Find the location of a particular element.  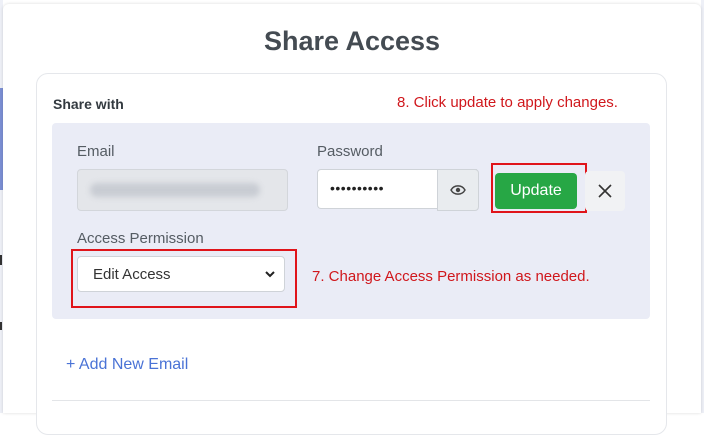

password-value: •••••••••• is located at coordinates (357, 188).